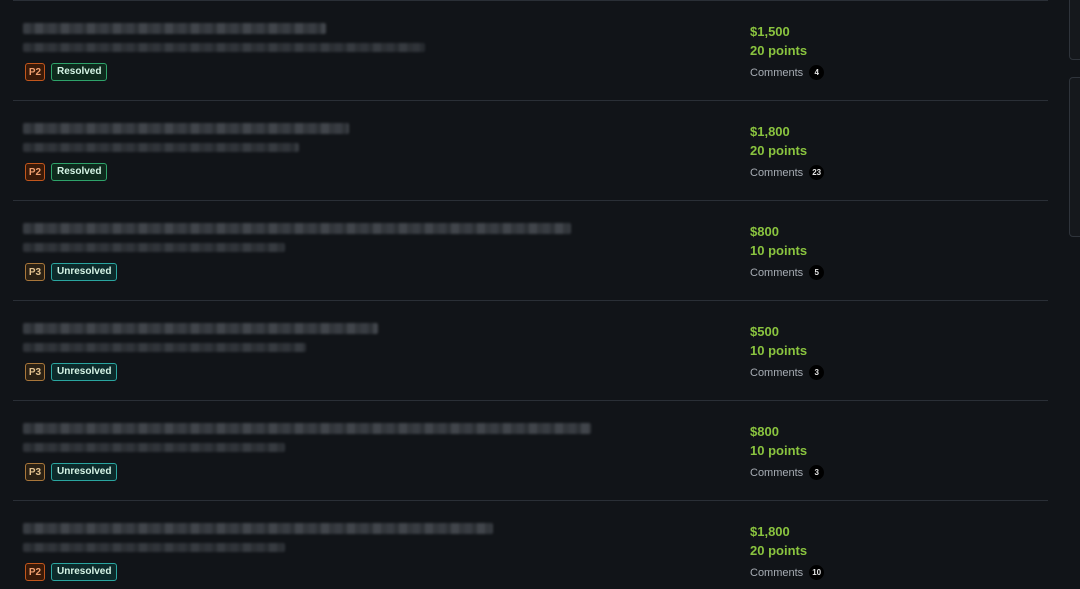 This screenshot has width=1080, height=589. What do you see at coordinates (817, 72) in the screenshot?
I see `comments-count: 4` at bounding box center [817, 72].